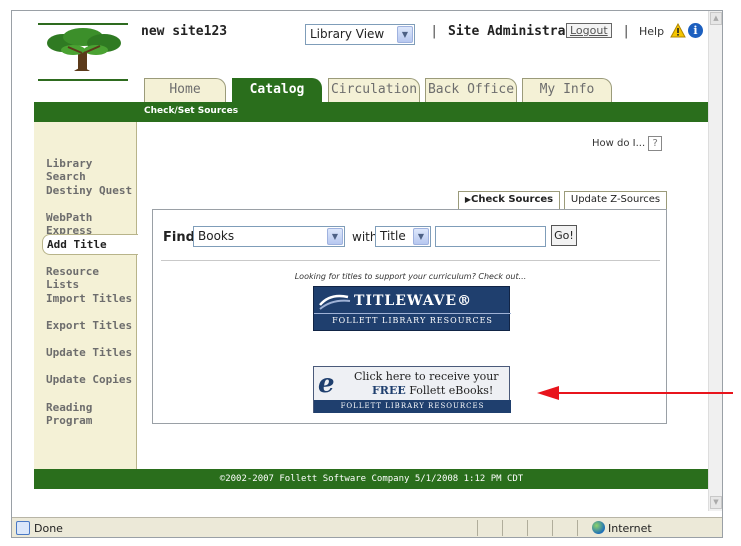  I want to click on logout-button: Logout, so click(589, 30).